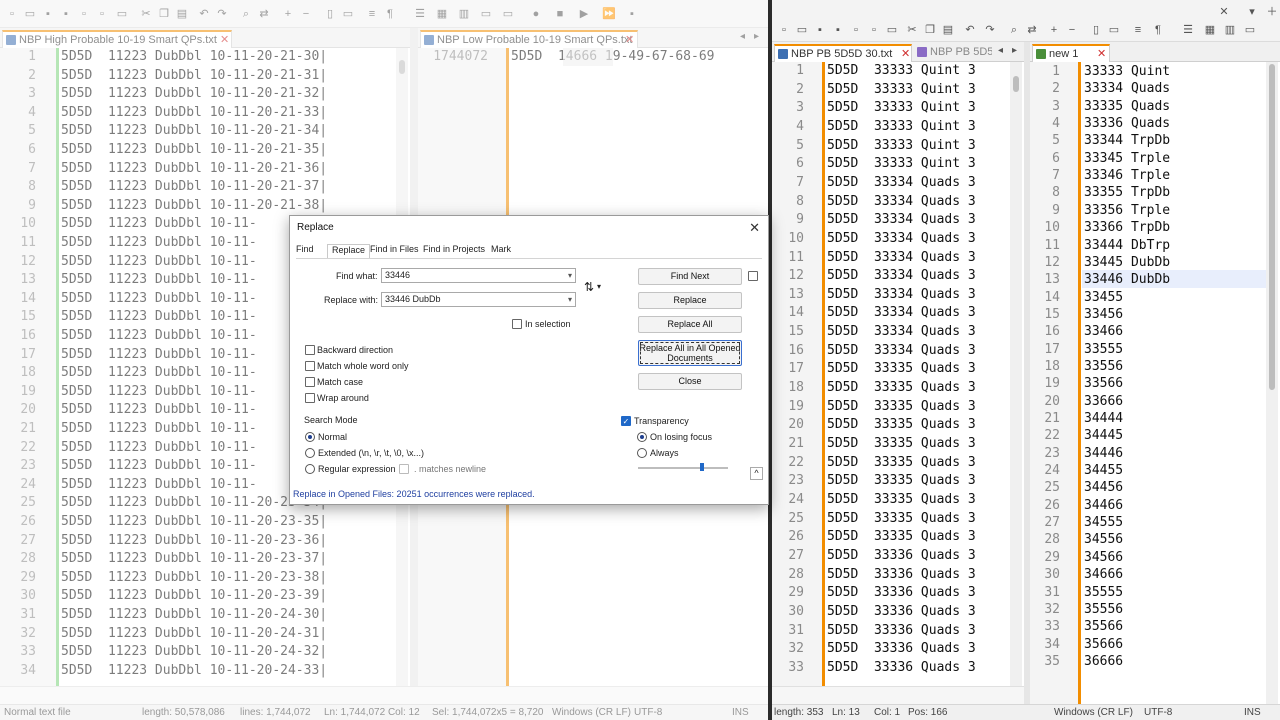 The width and height of the screenshot is (1280, 720). What do you see at coordinates (310, 350) in the screenshot?
I see `backward-direction-checkbox` at bounding box center [310, 350].